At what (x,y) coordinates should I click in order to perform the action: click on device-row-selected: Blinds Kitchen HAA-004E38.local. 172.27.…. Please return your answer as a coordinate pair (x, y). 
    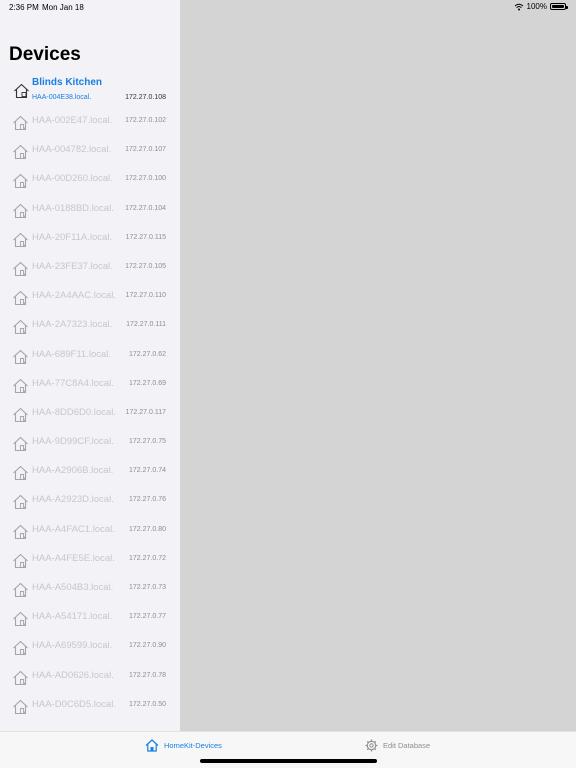
    Looking at the image, I should click on (90, 89).